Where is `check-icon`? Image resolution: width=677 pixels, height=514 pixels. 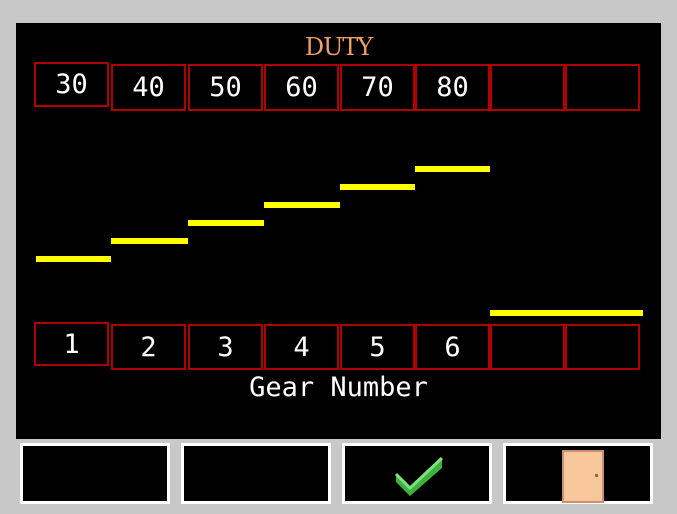
check-icon is located at coordinates (419, 476).